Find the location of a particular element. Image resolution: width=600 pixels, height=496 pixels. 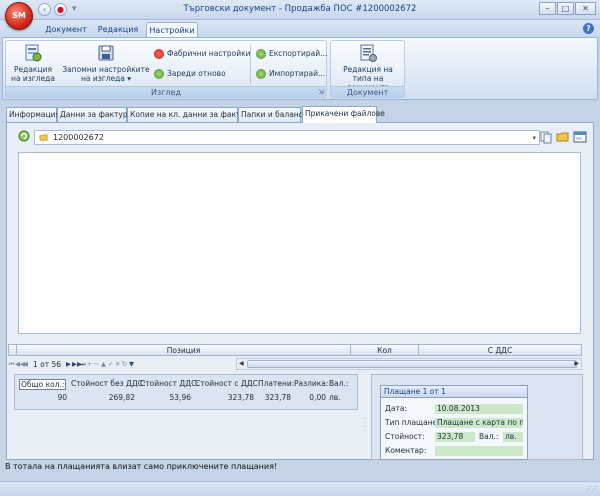

grid-row-selector is located at coordinates (13, 350).